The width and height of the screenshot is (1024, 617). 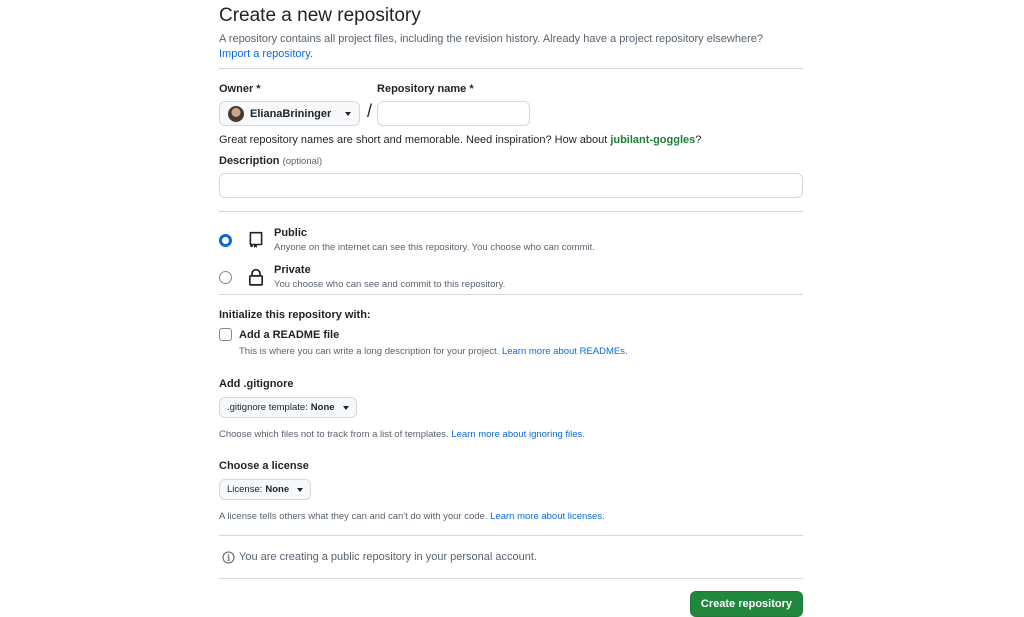 I want to click on actions-row: Create repository, so click(x=511, y=604).